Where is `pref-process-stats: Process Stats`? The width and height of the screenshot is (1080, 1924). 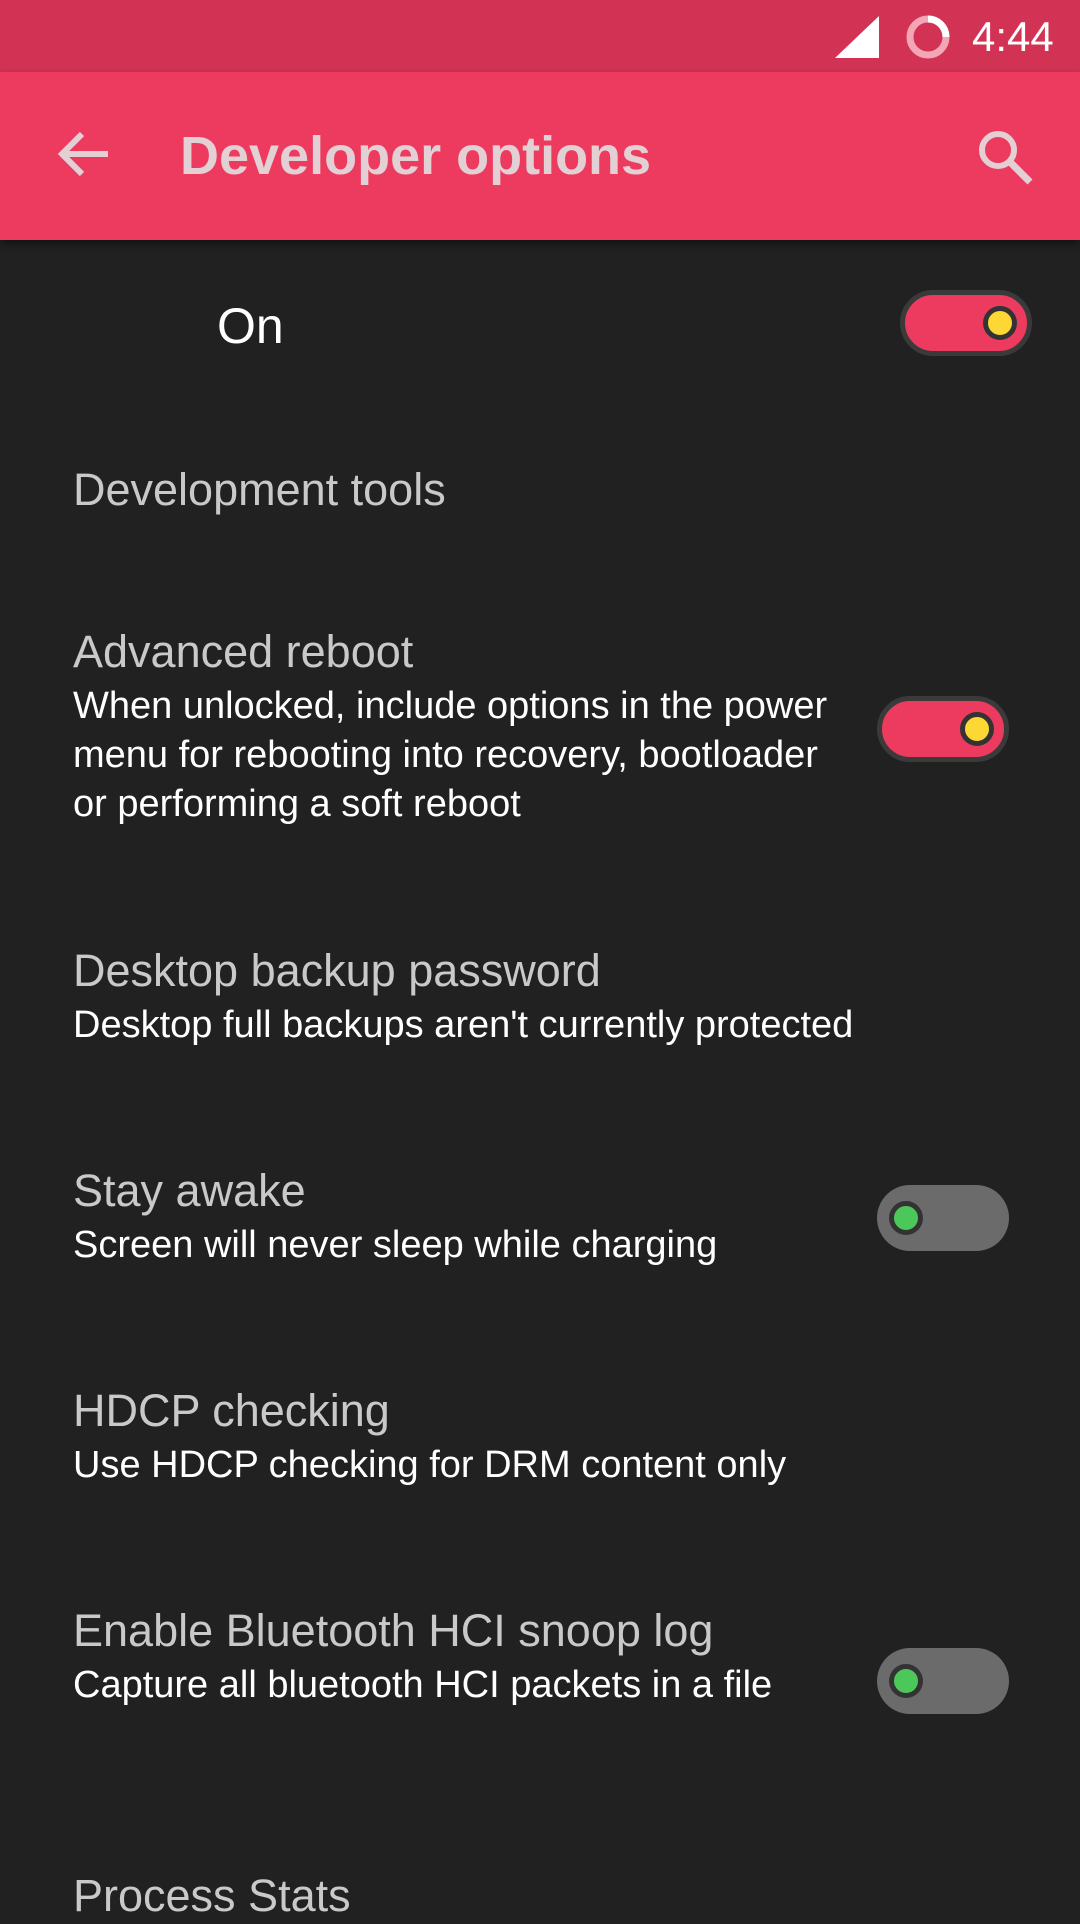 pref-process-stats: Process Stats is located at coordinates (540, 1894).